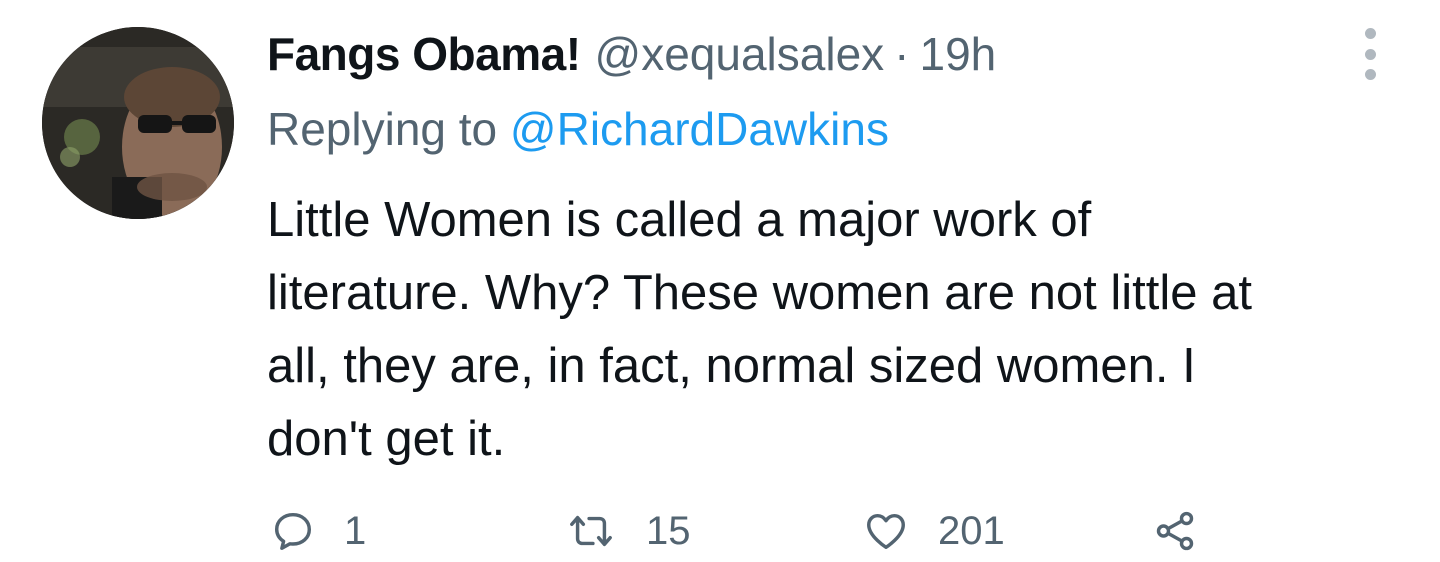 The width and height of the screenshot is (1440, 562). Describe the element at coordinates (957, 54) in the screenshot. I see `timestamp: 19h` at that location.